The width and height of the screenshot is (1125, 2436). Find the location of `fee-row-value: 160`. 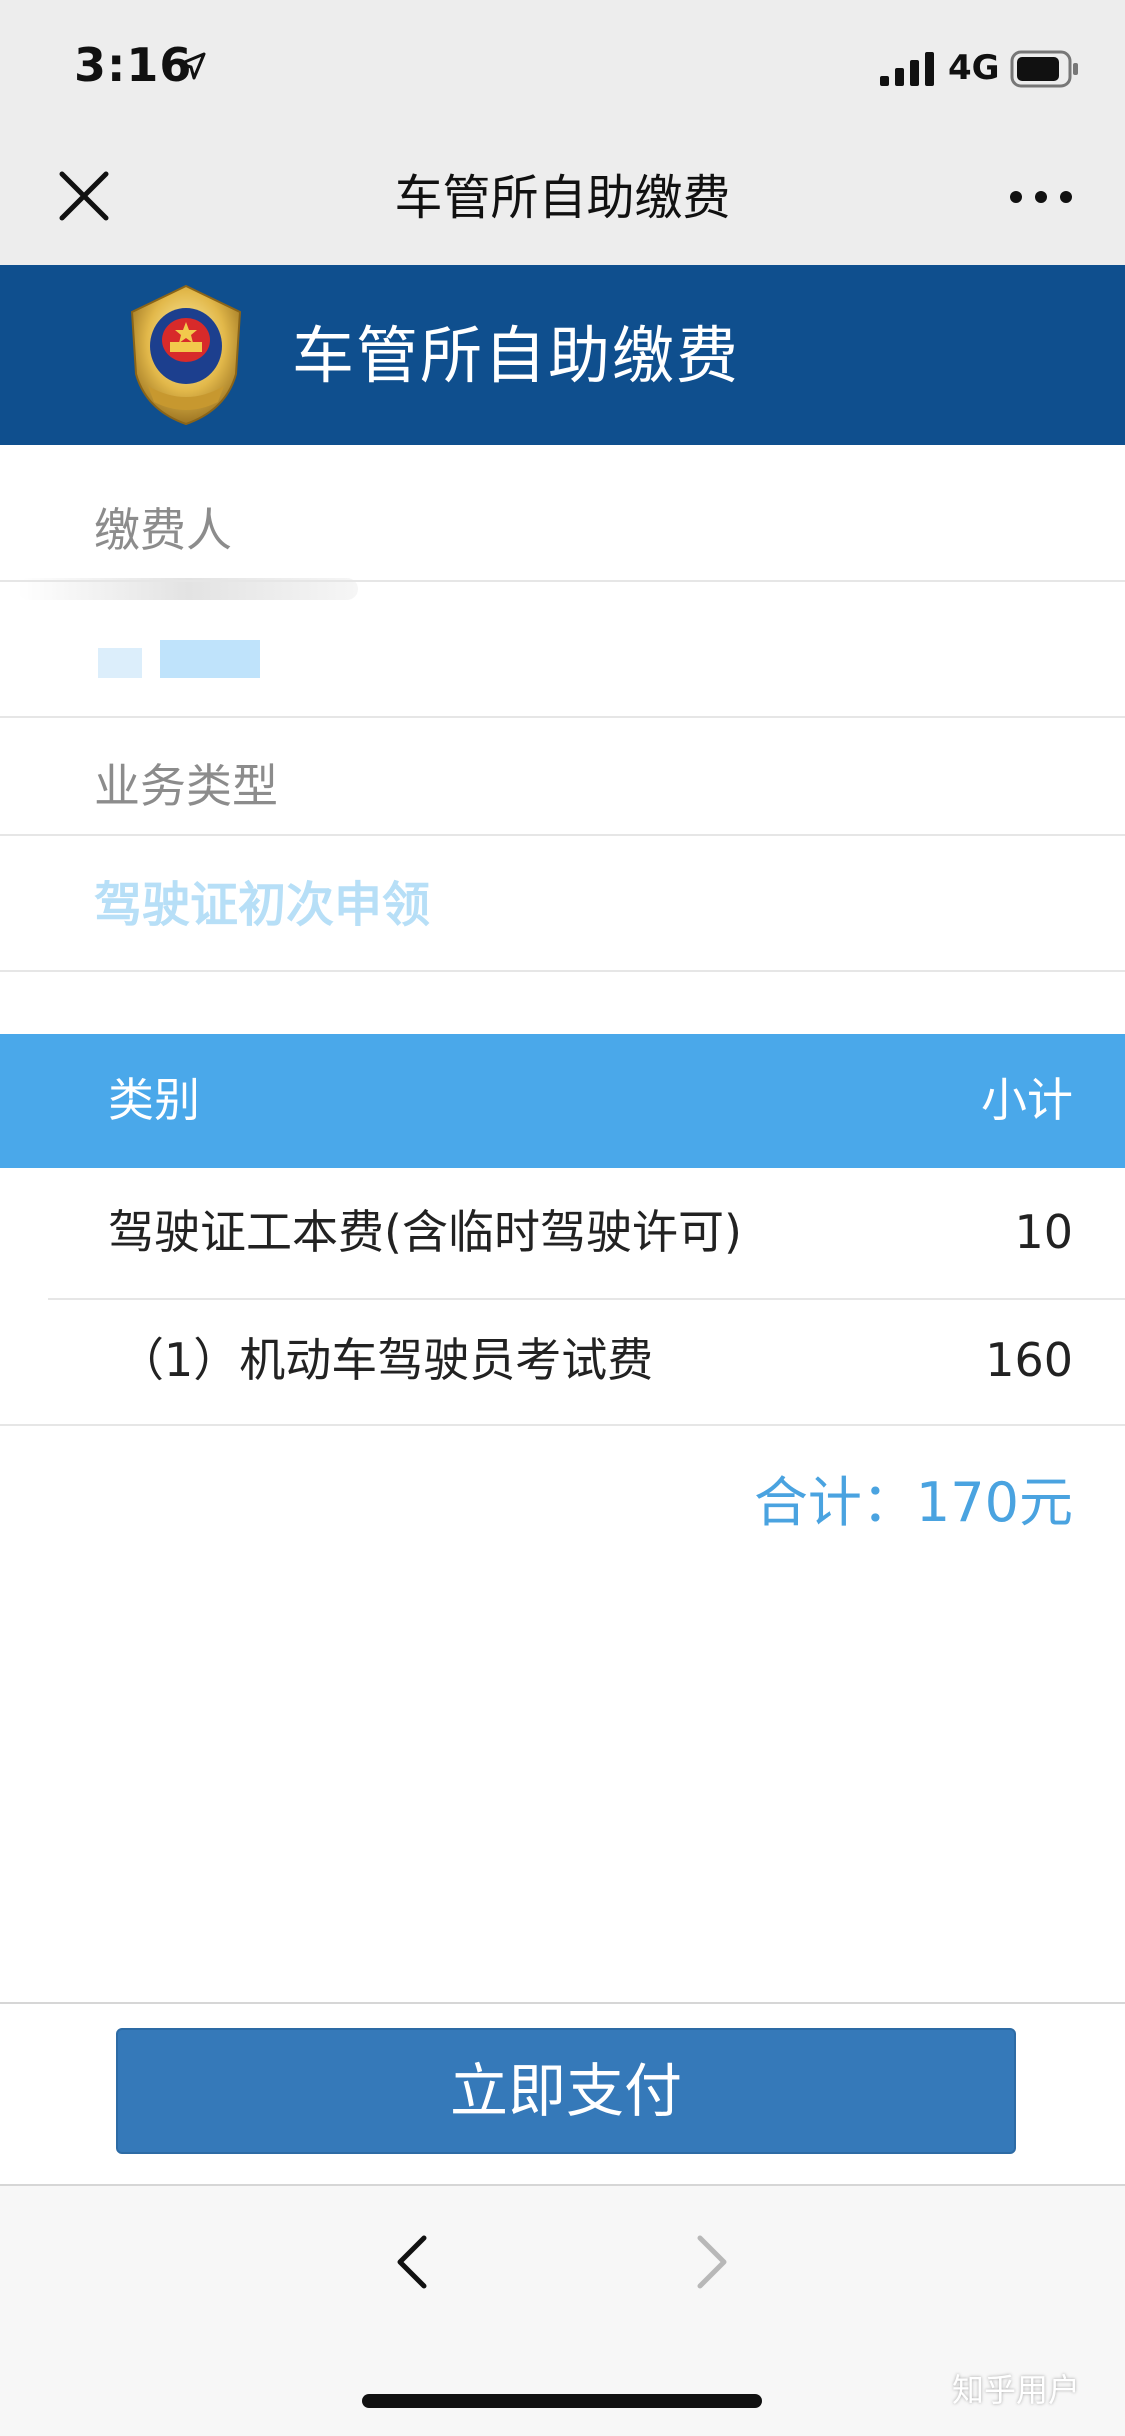

fee-row-value: 160 is located at coordinates (1029, 1360).